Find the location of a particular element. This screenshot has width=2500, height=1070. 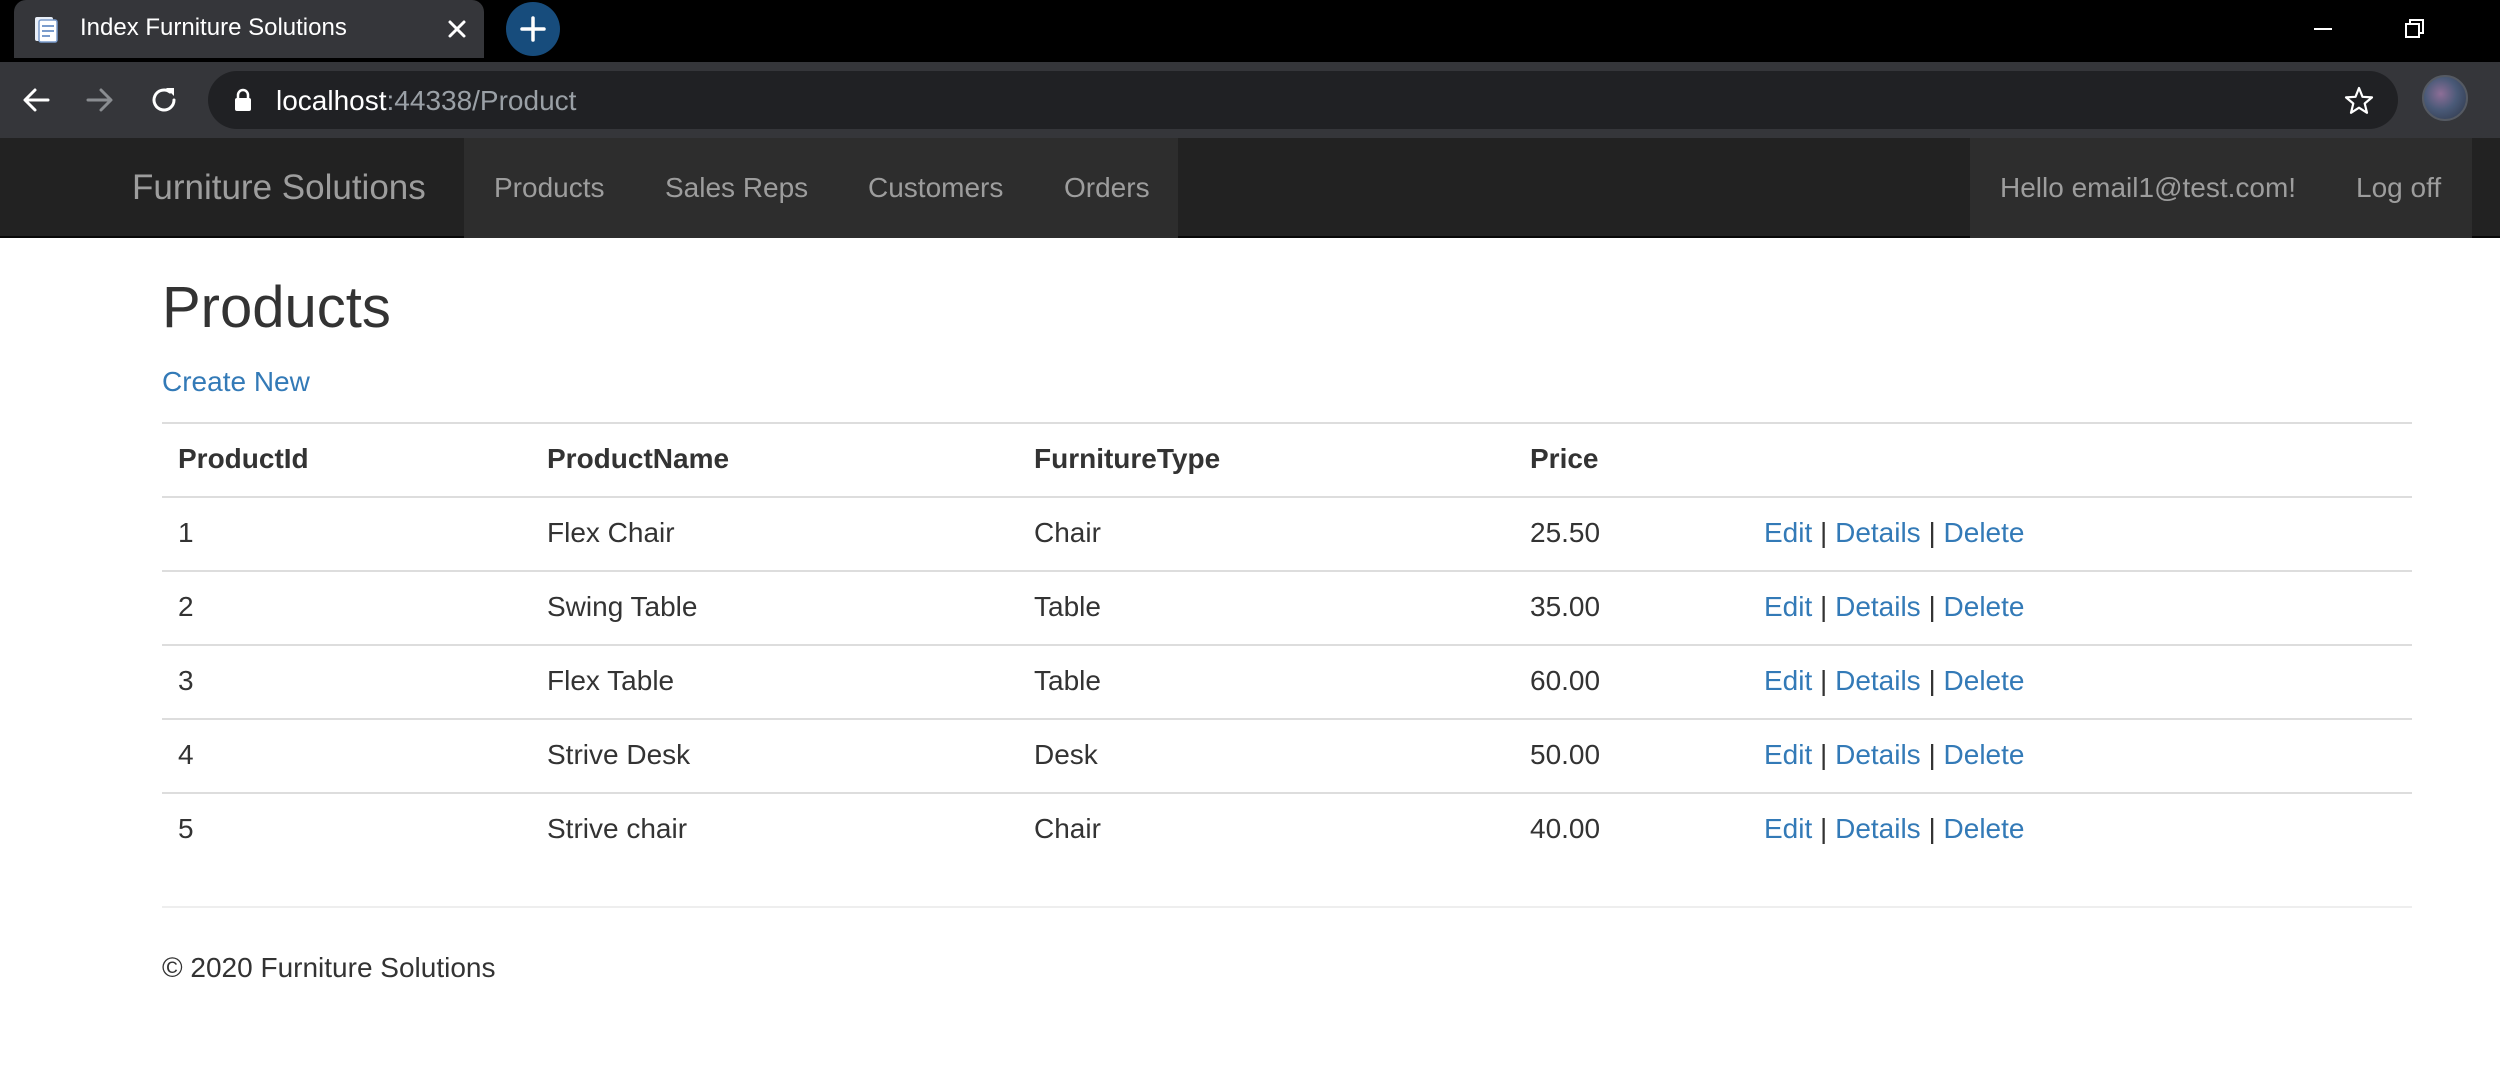

cell-price: 25.50 is located at coordinates (1565, 532).